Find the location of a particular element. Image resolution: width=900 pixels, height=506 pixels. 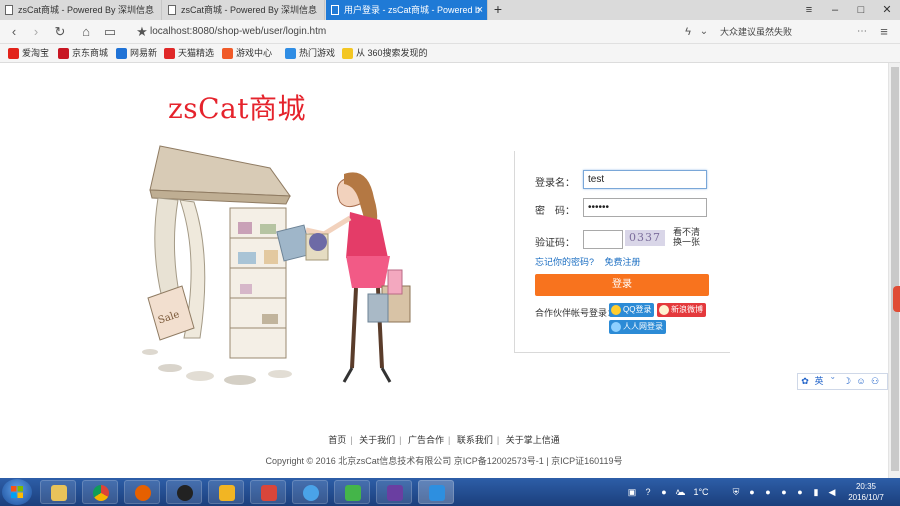

bookmark-item: 京东商城 is located at coordinates (83, 53).